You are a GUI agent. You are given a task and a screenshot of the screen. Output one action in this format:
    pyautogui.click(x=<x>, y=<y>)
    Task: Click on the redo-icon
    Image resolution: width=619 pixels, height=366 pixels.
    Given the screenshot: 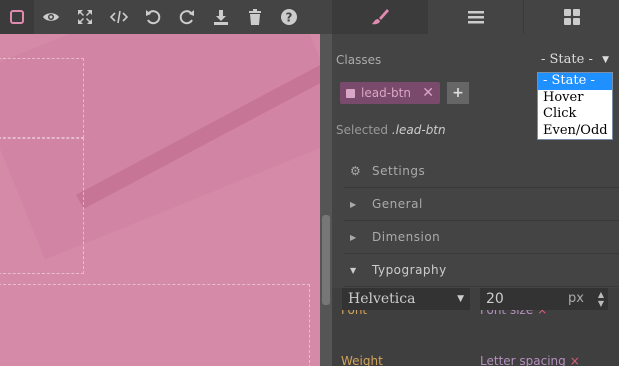 What is the action you would take?
    pyautogui.click(x=186, y=17)
    